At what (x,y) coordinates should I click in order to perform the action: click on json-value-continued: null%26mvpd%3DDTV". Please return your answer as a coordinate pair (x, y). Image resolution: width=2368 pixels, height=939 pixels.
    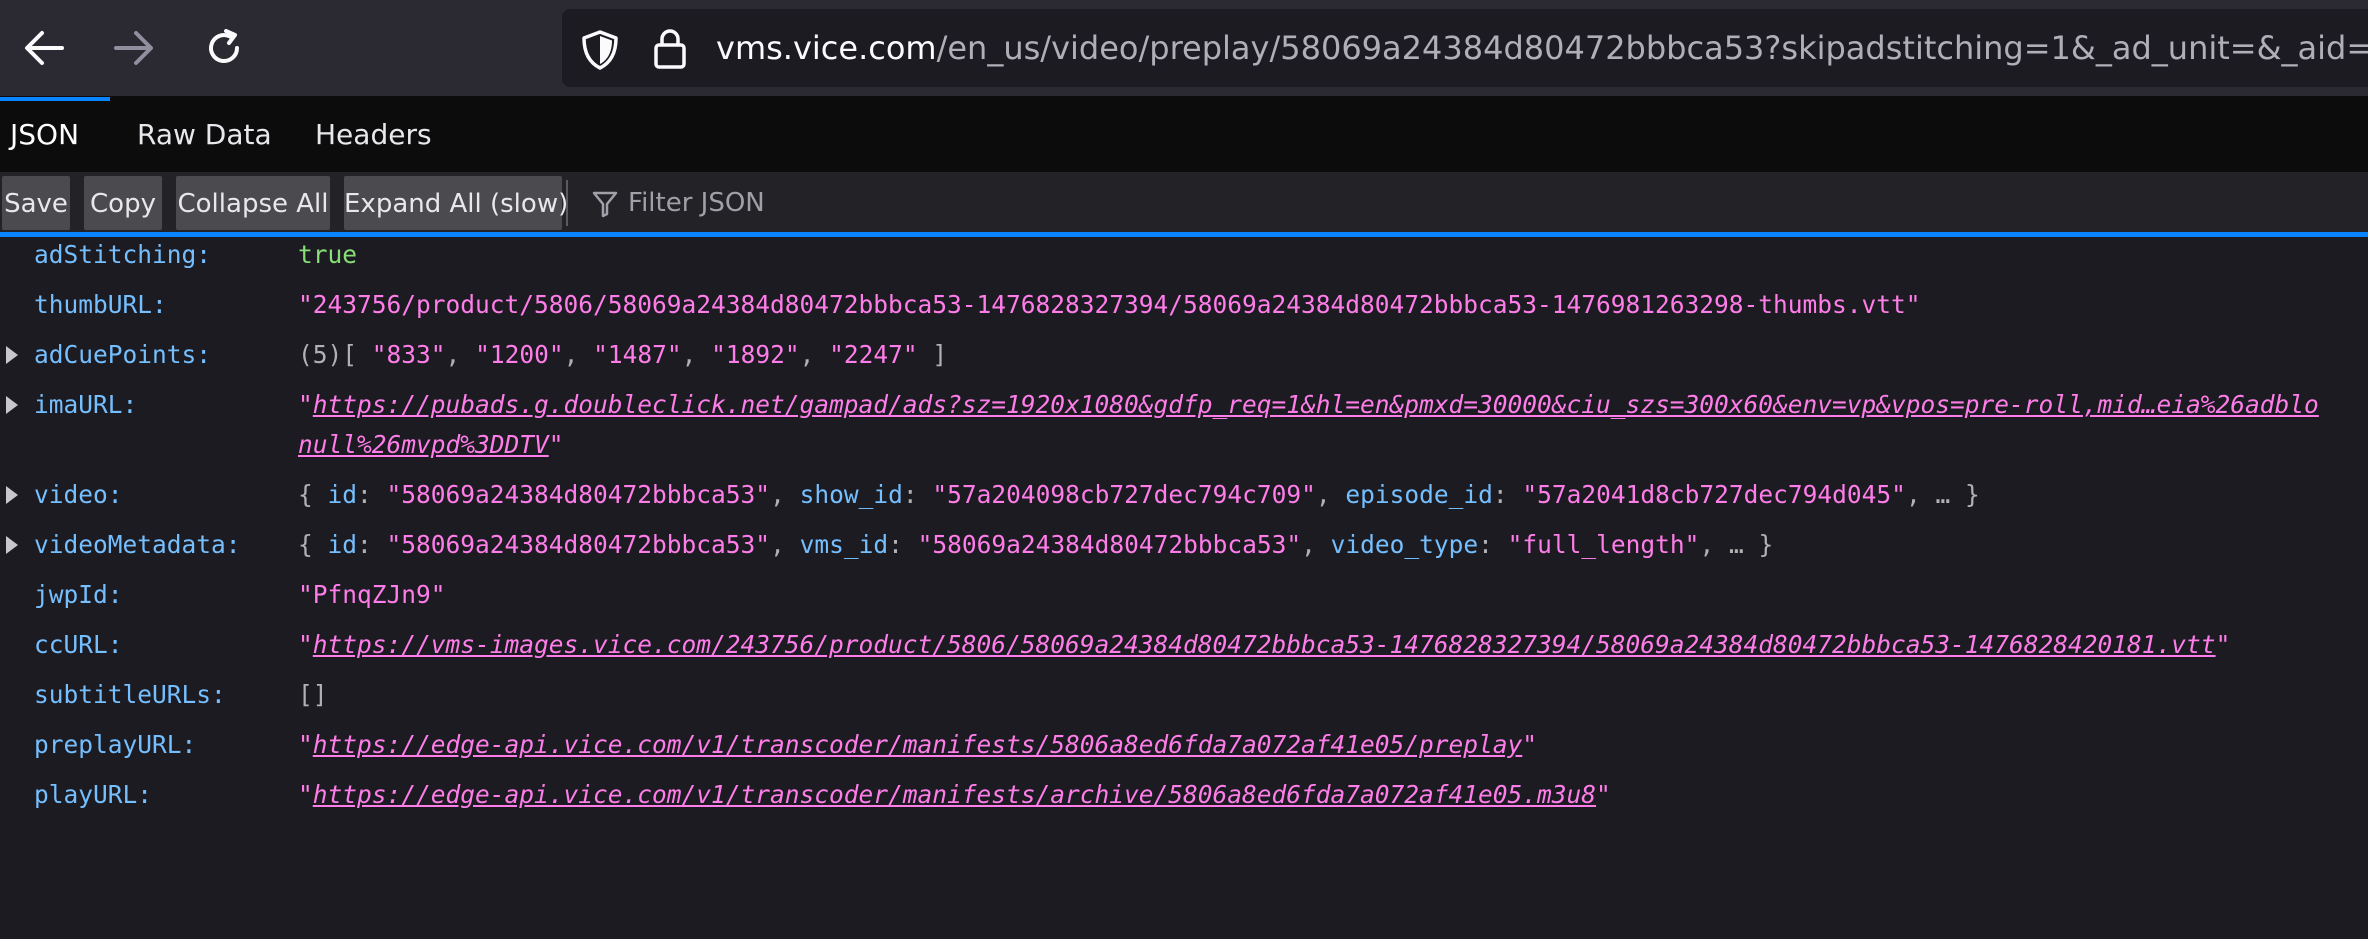
    Looking at the image, I should click on (431, 444).